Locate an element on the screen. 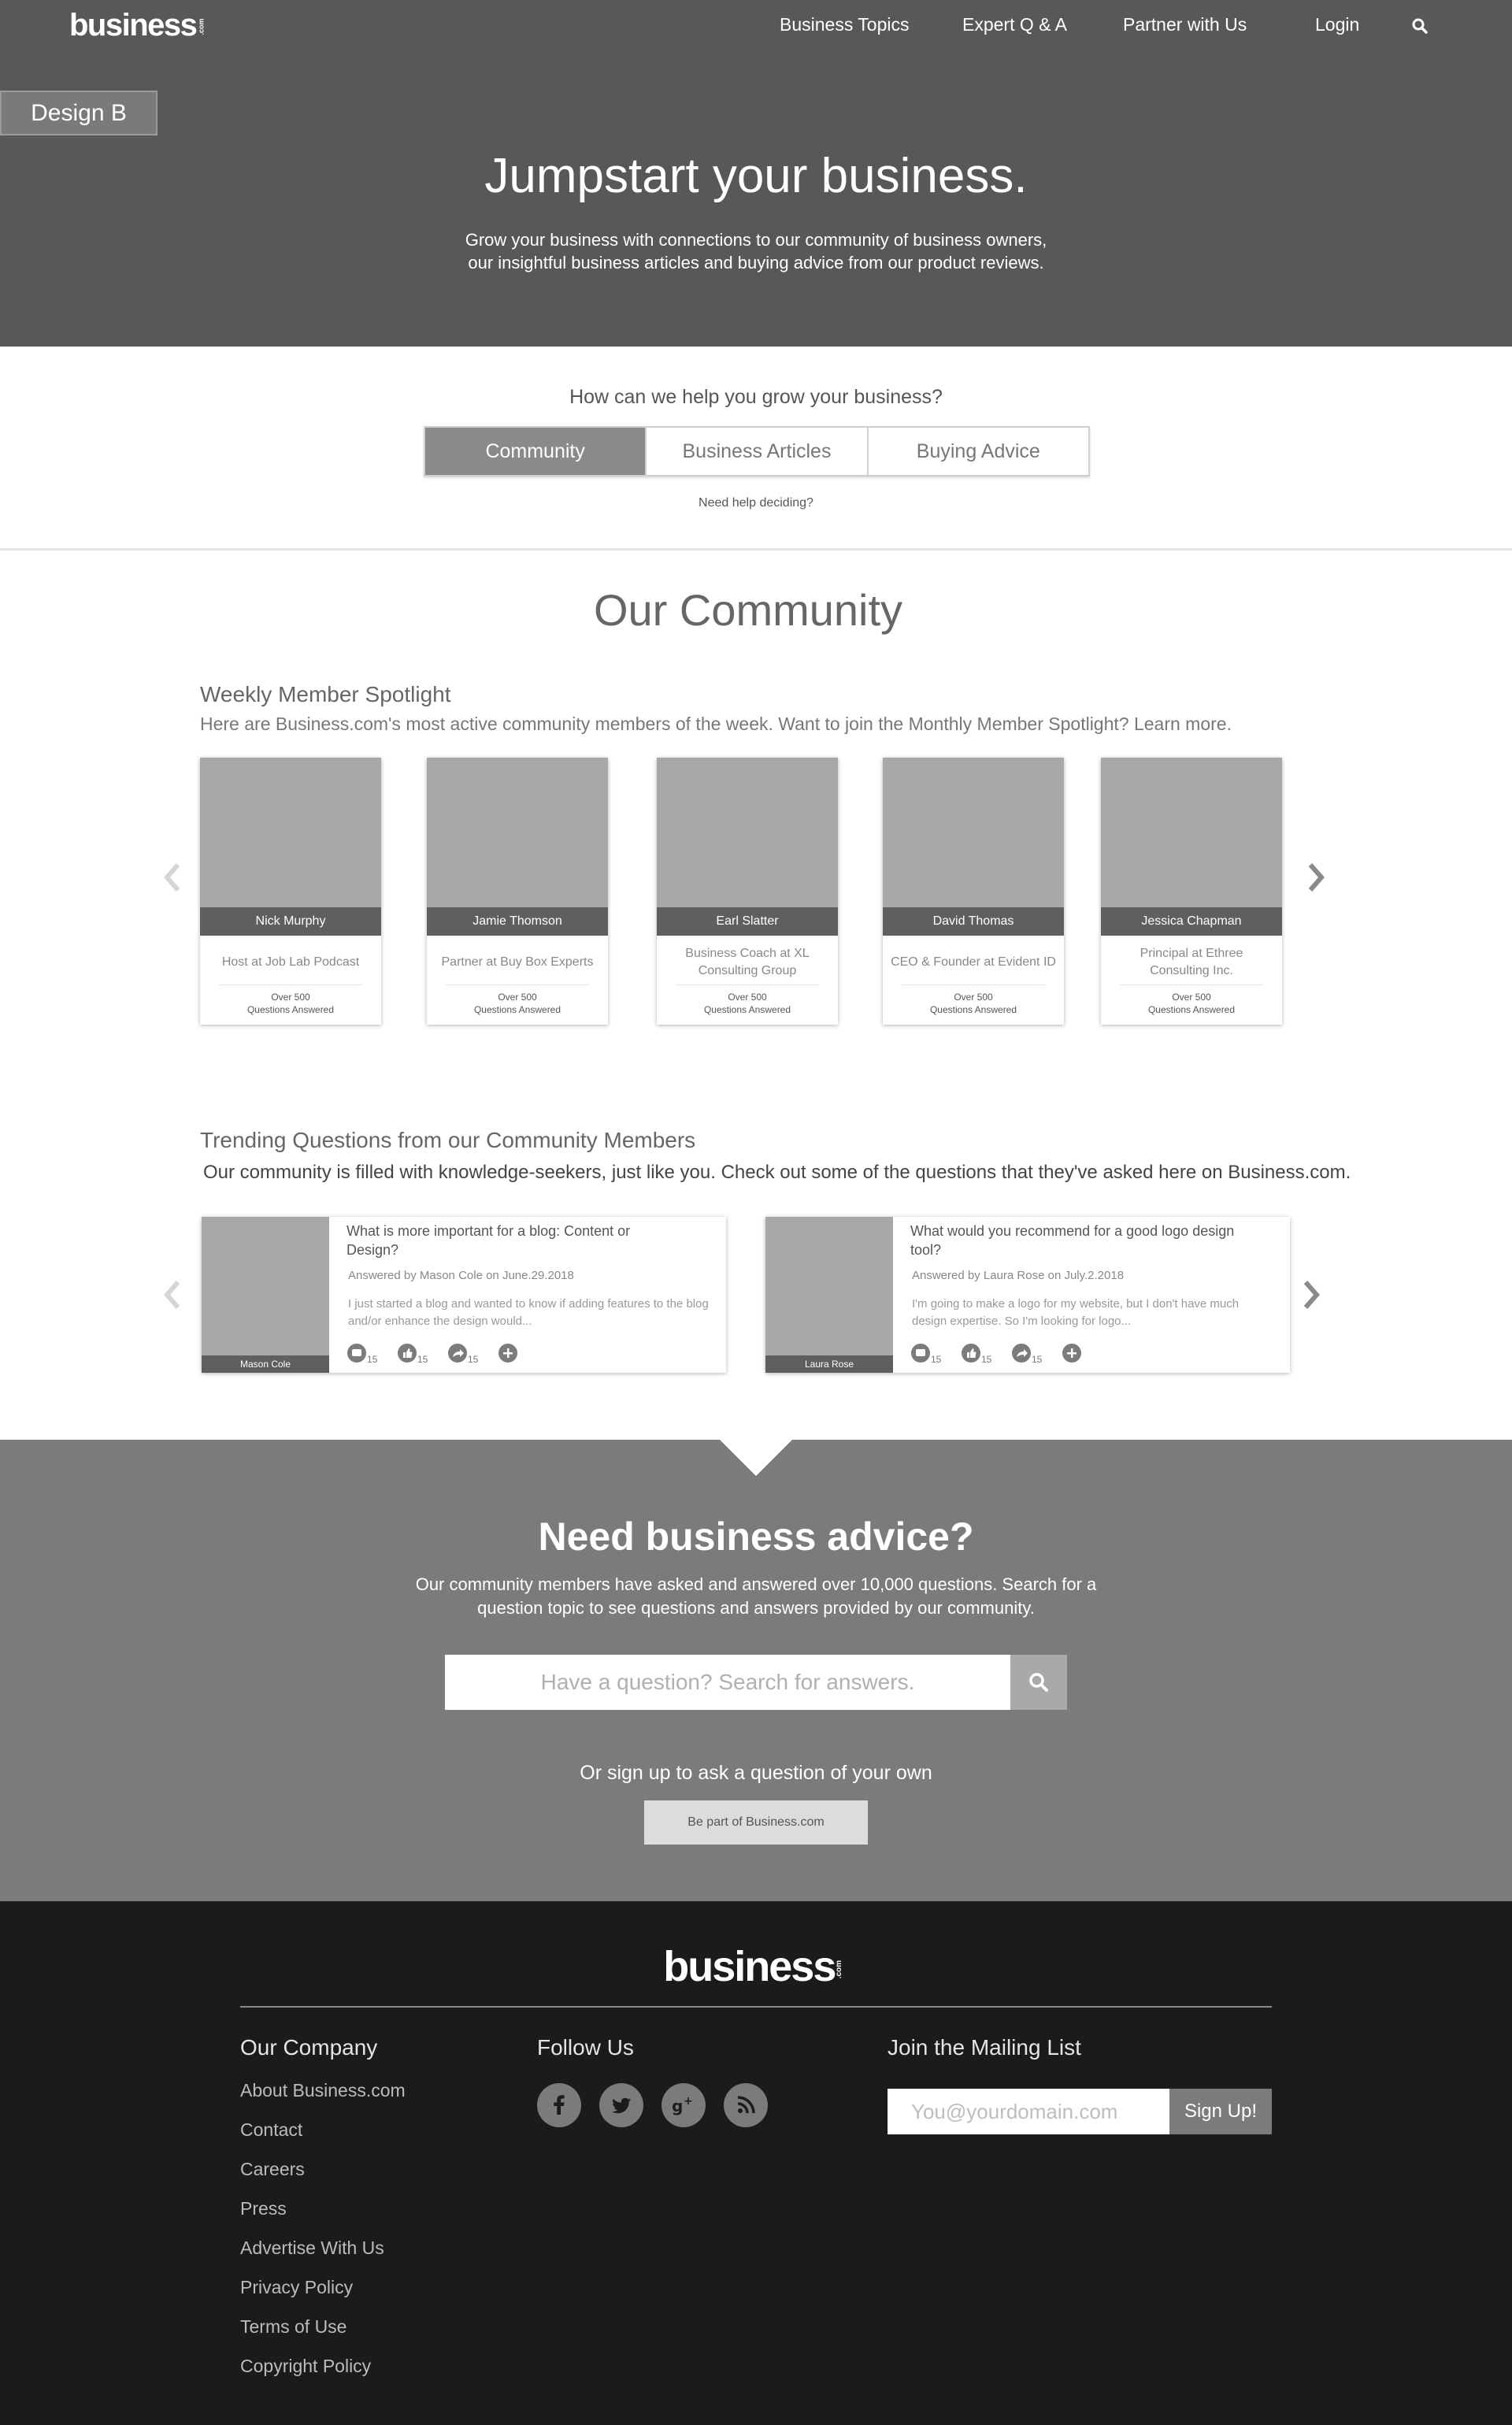  footer-link-advertise: Advertise With Us is located at coordinates (312, 2248).